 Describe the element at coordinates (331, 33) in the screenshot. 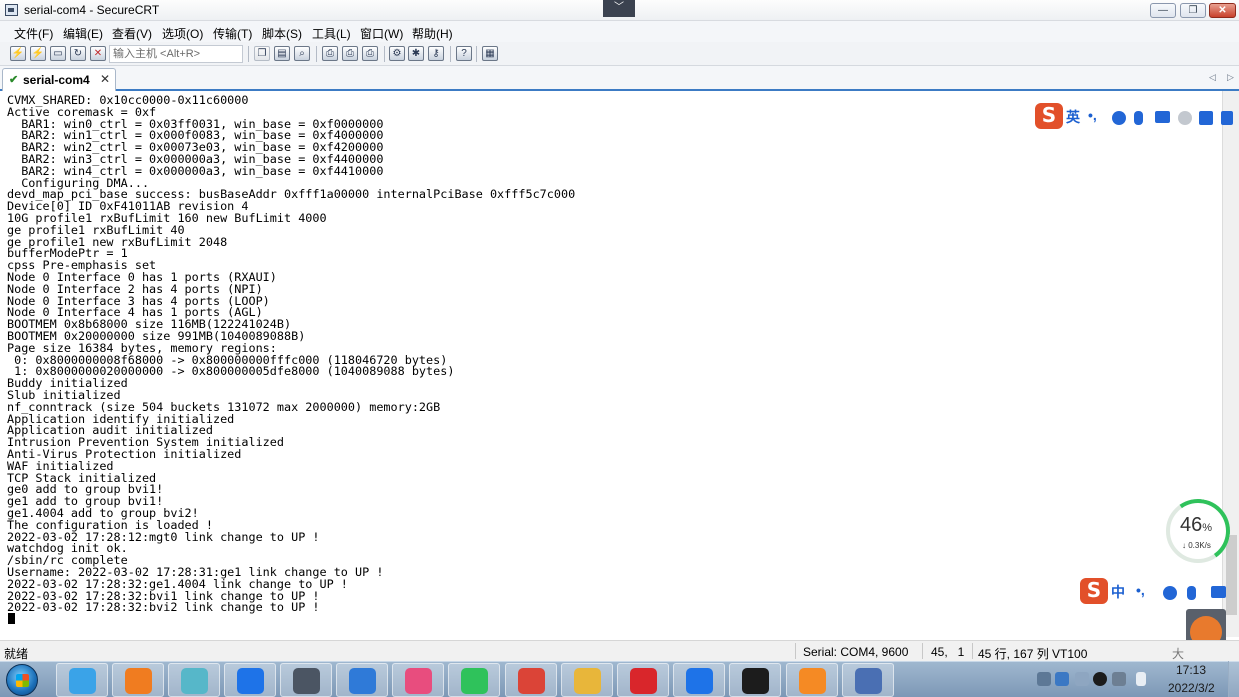

I see `menu-tools: 工具(L)` at that location.